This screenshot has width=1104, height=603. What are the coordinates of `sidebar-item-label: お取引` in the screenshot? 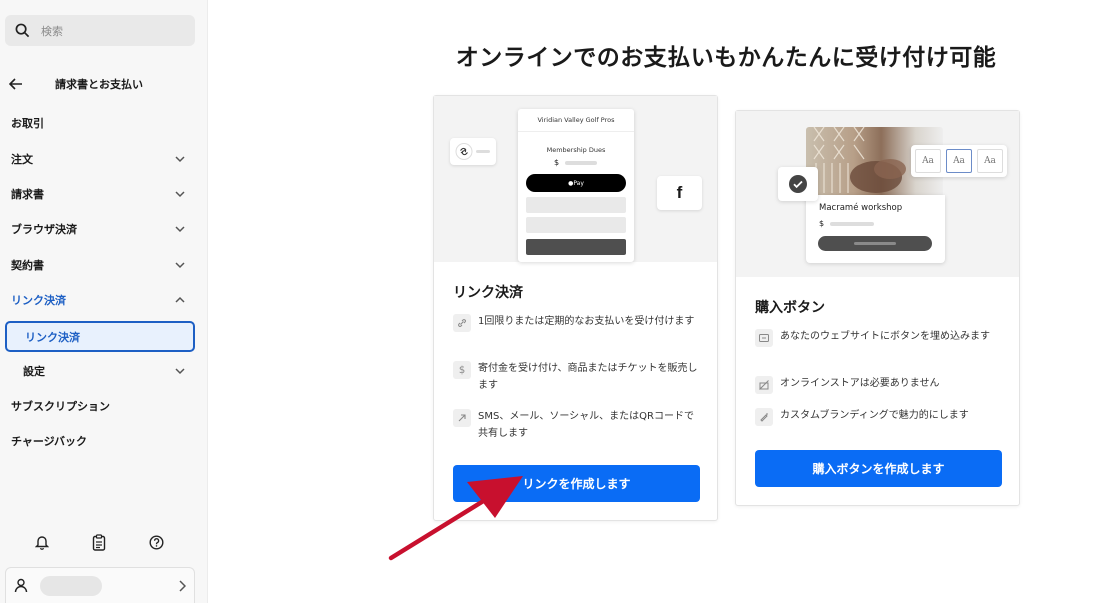 It's located at (27, 123).